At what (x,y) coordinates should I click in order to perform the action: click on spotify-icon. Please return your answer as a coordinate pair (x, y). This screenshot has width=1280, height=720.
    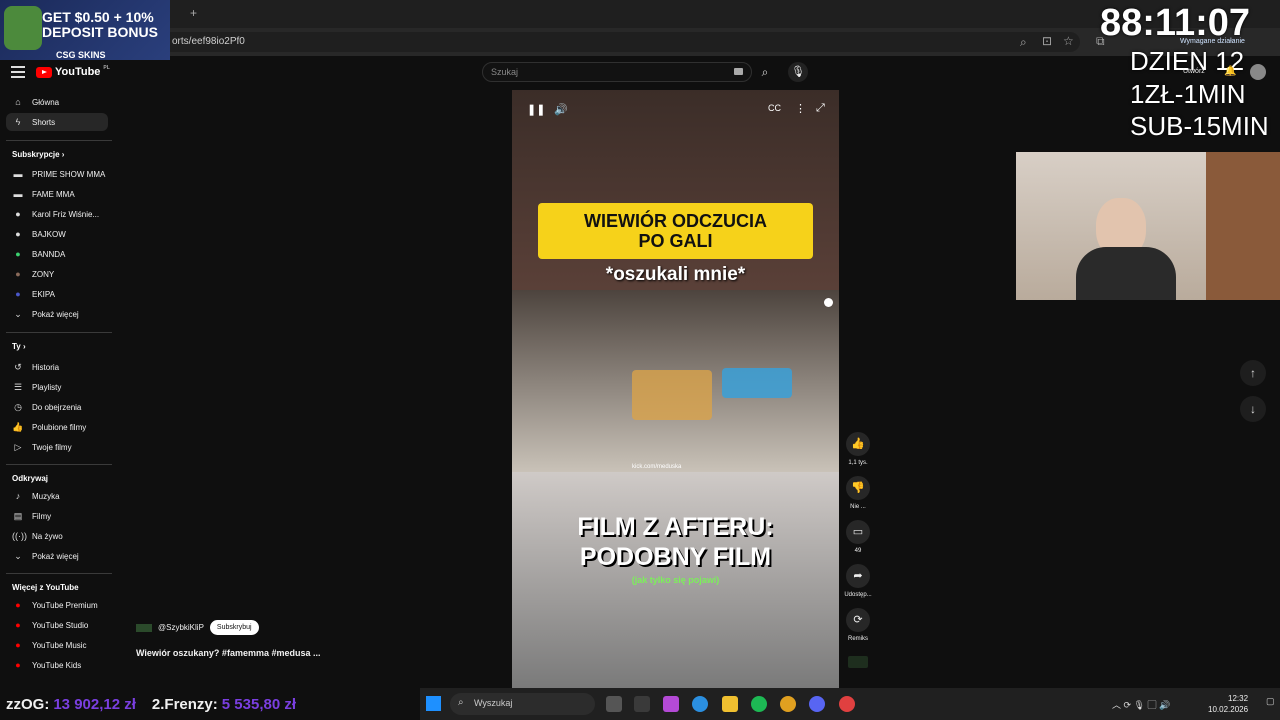
    Looking at the image, I should click on (759, 704).